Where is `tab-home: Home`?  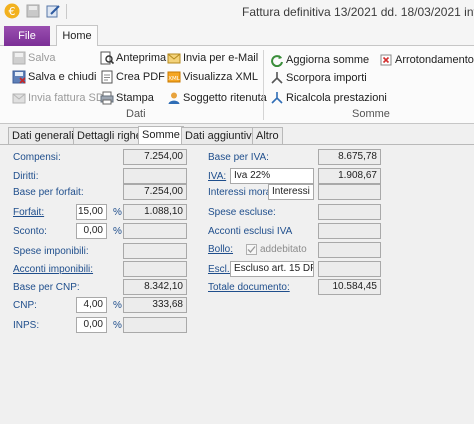 tab-home: Home is located at coordinates (77, 36).